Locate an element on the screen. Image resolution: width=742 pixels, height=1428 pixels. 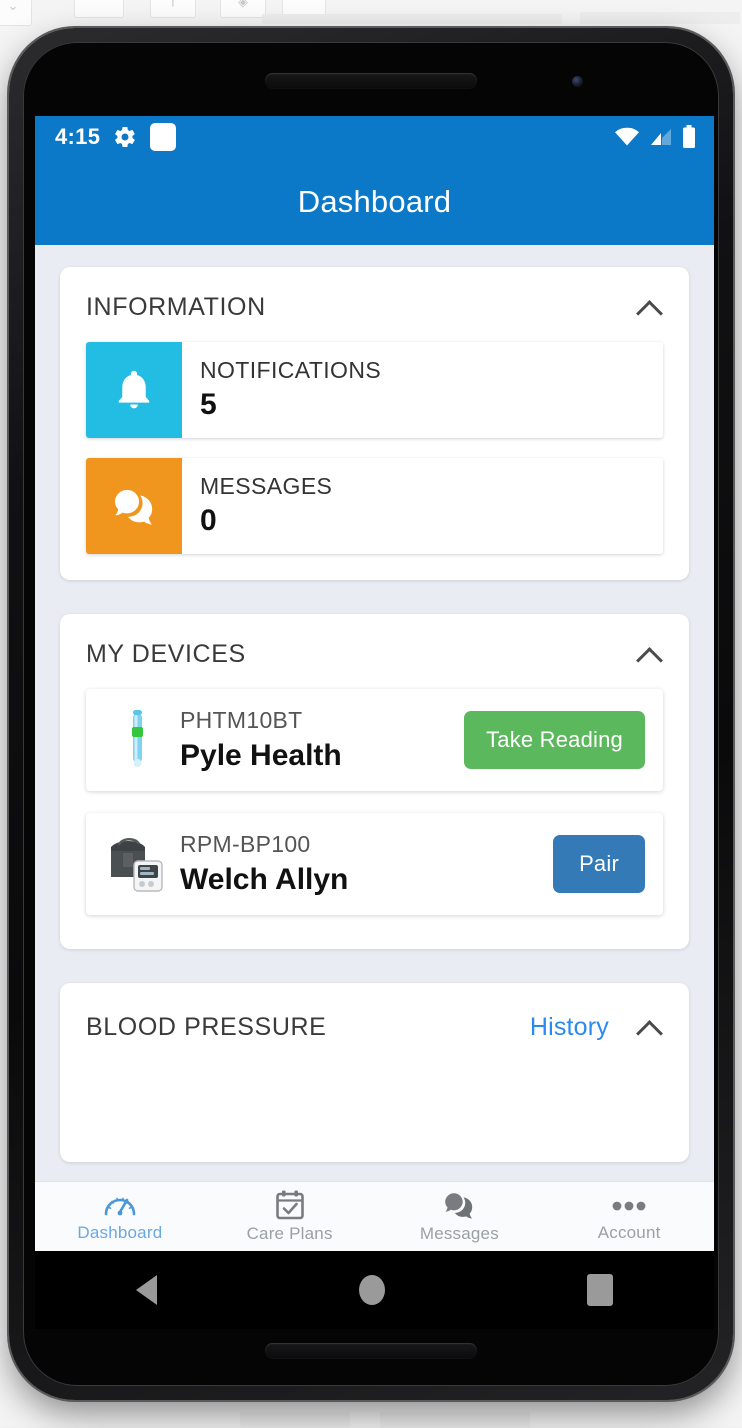
notifications-icon-tile is located at coordinates (134, 390).